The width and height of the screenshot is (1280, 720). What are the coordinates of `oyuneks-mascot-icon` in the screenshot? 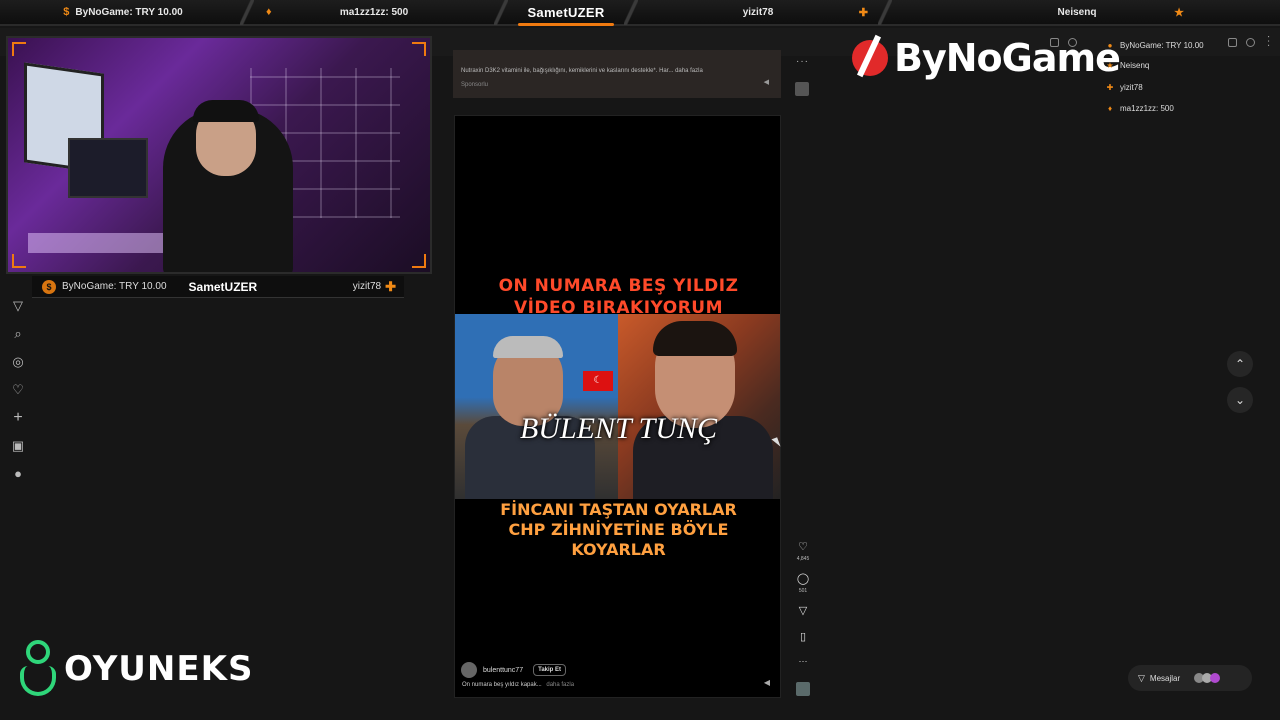 It's located at (38, 669).